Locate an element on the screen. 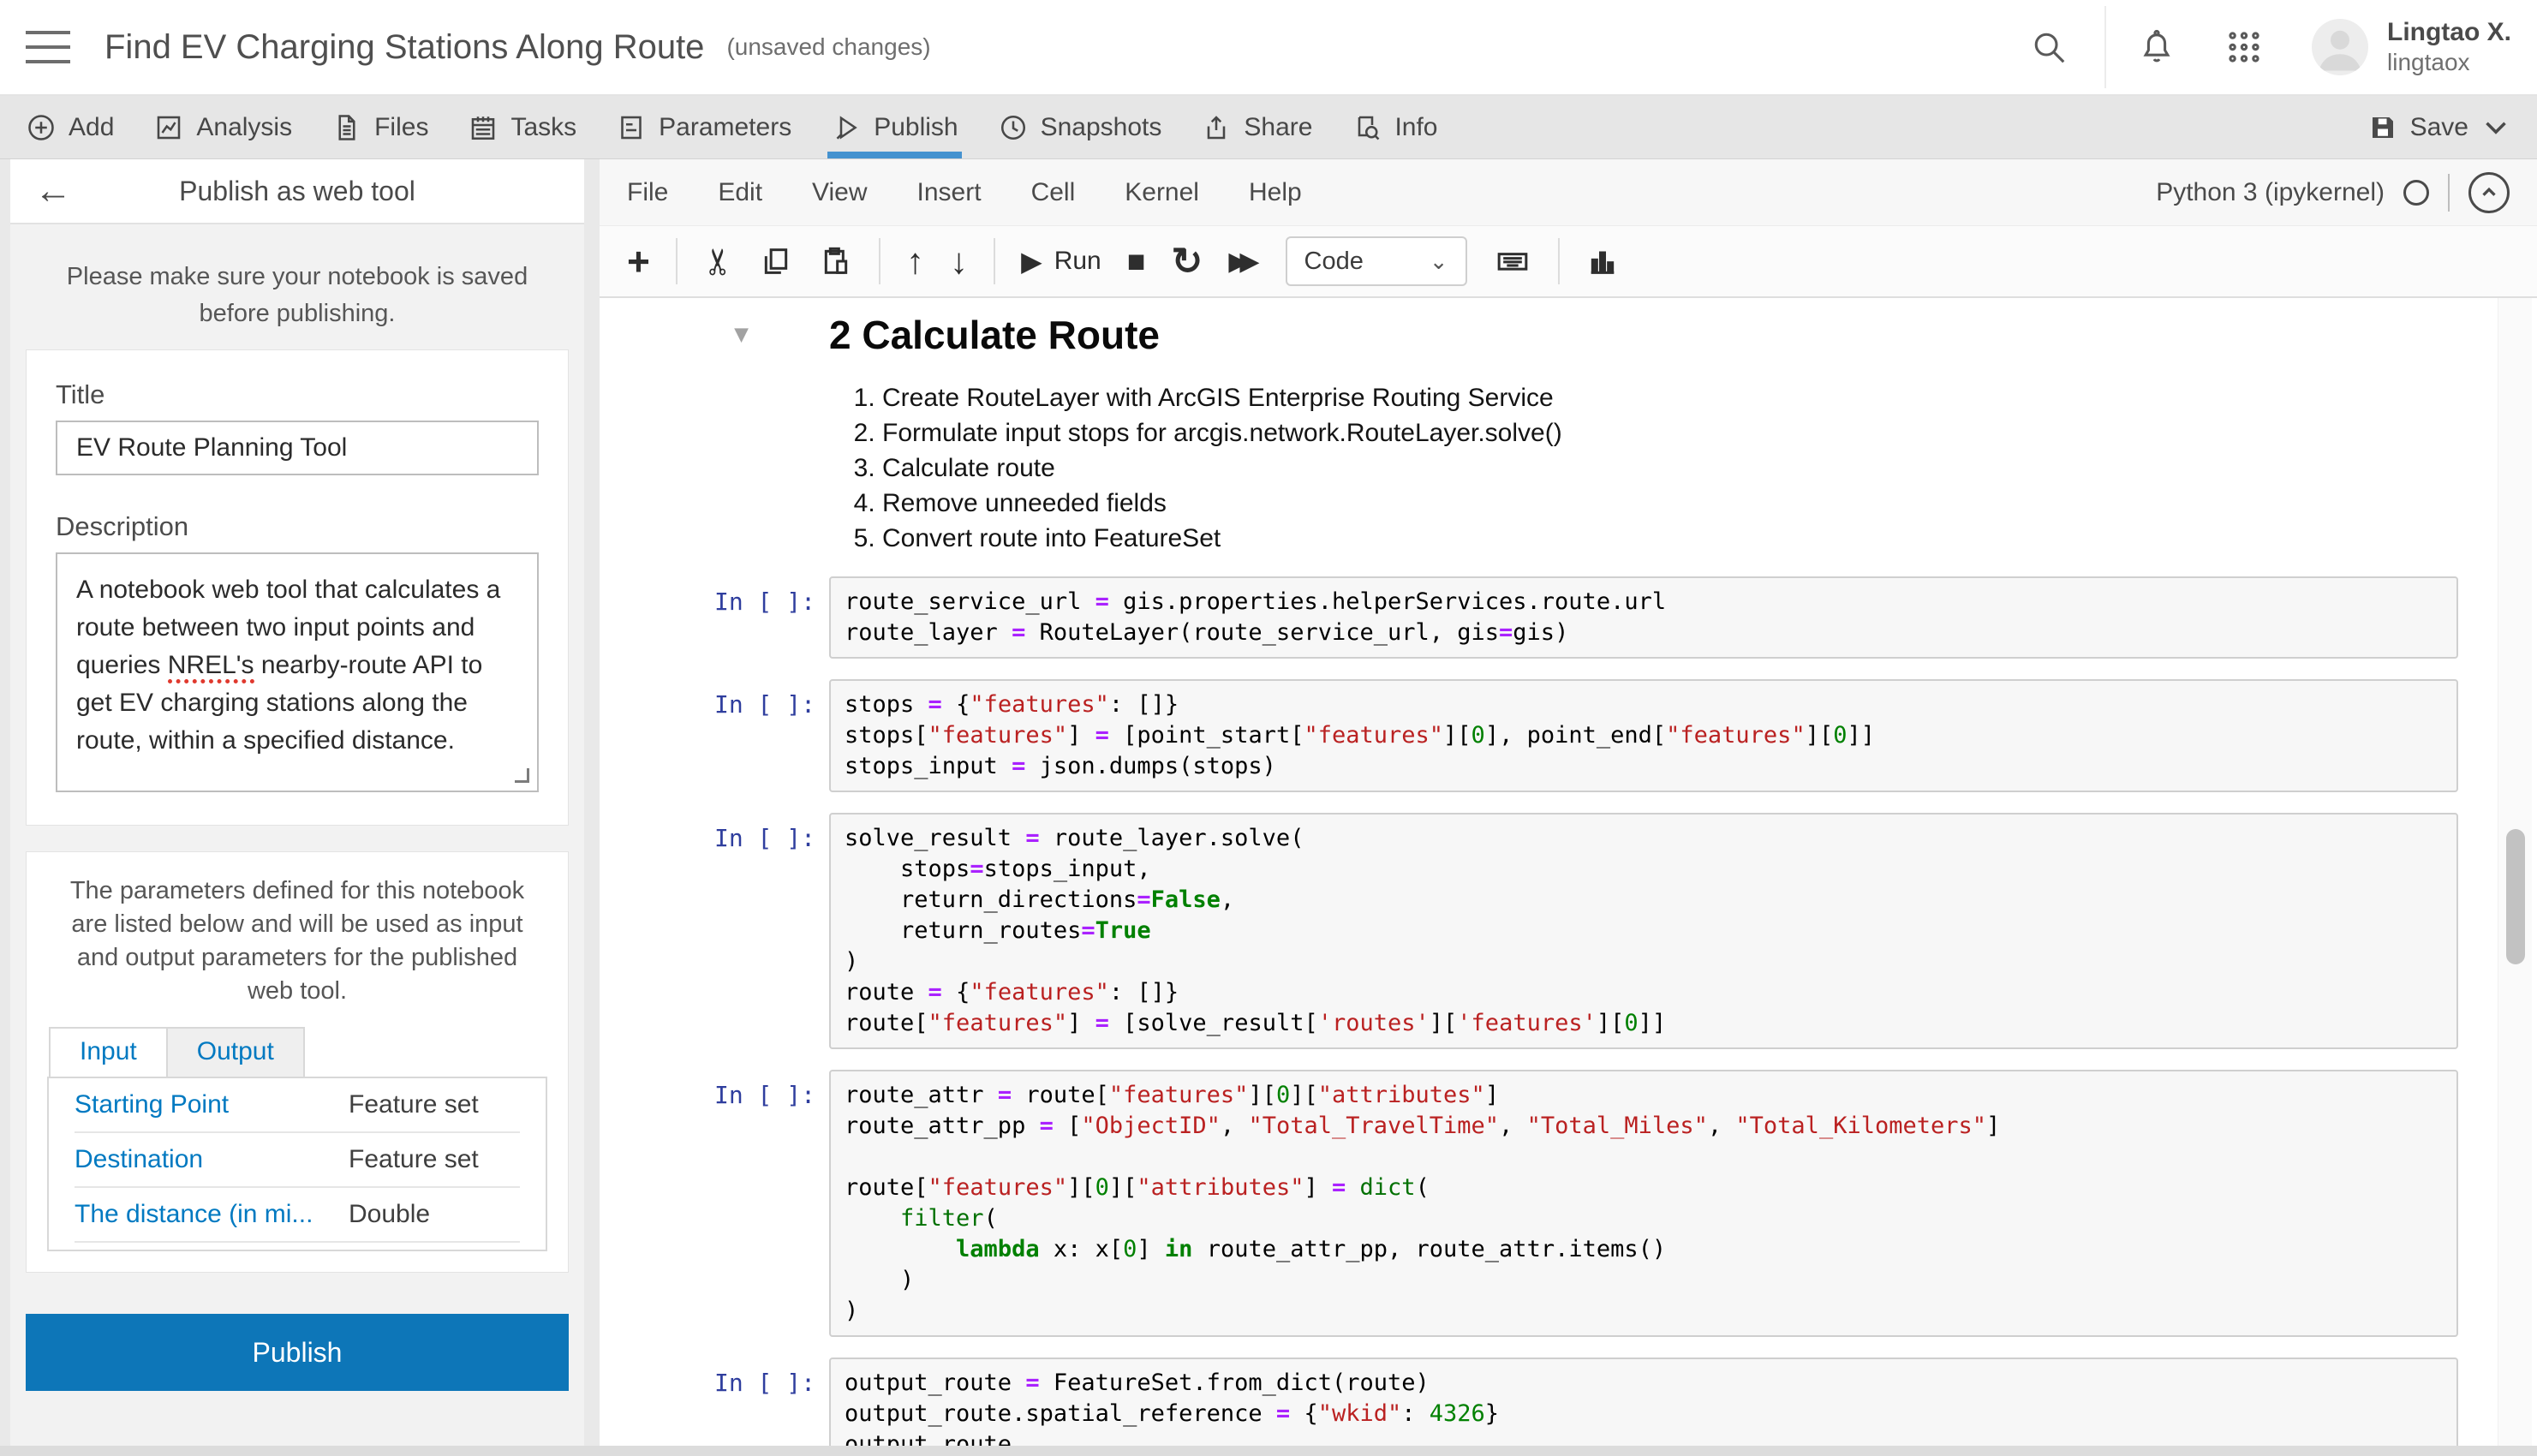 The image size is (2537, 1456). save-icon is located at coordinates (2382, 127).